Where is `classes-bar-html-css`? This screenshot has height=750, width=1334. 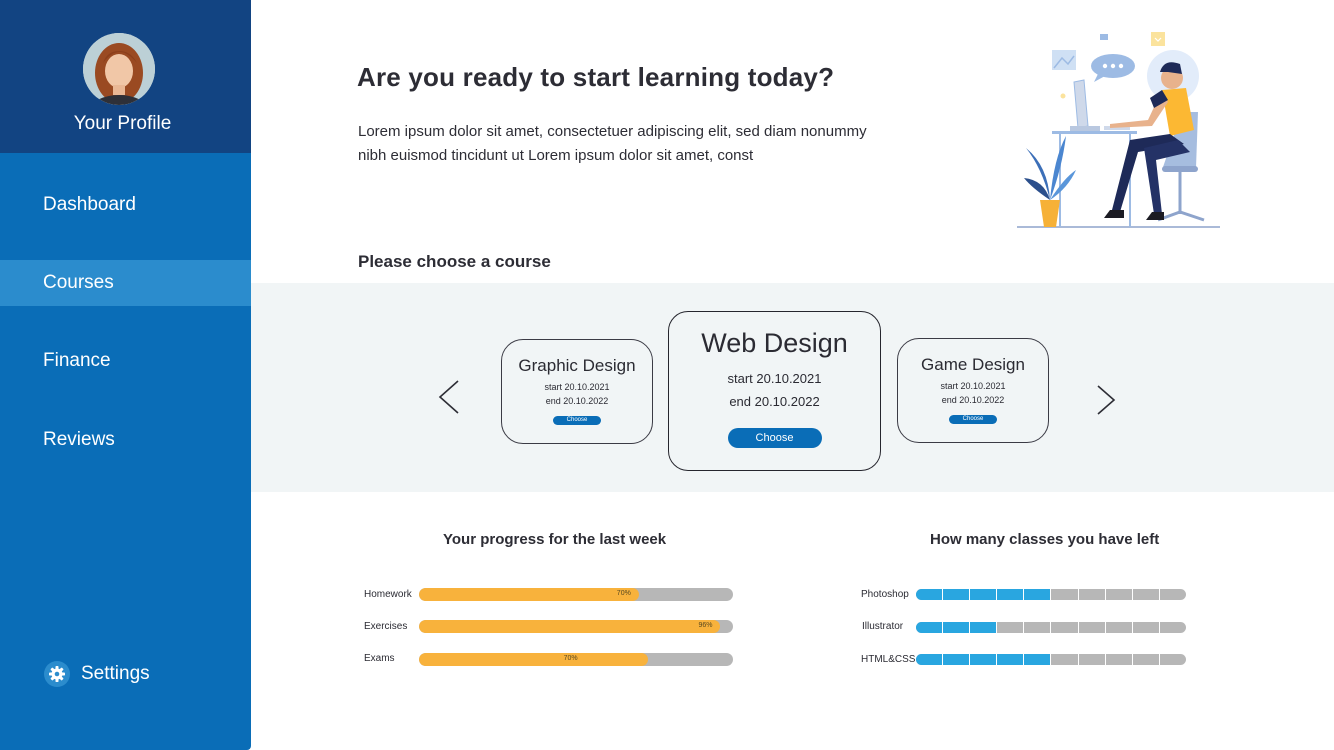
classes-bar-html-css is located at coordinates (1051, 659).